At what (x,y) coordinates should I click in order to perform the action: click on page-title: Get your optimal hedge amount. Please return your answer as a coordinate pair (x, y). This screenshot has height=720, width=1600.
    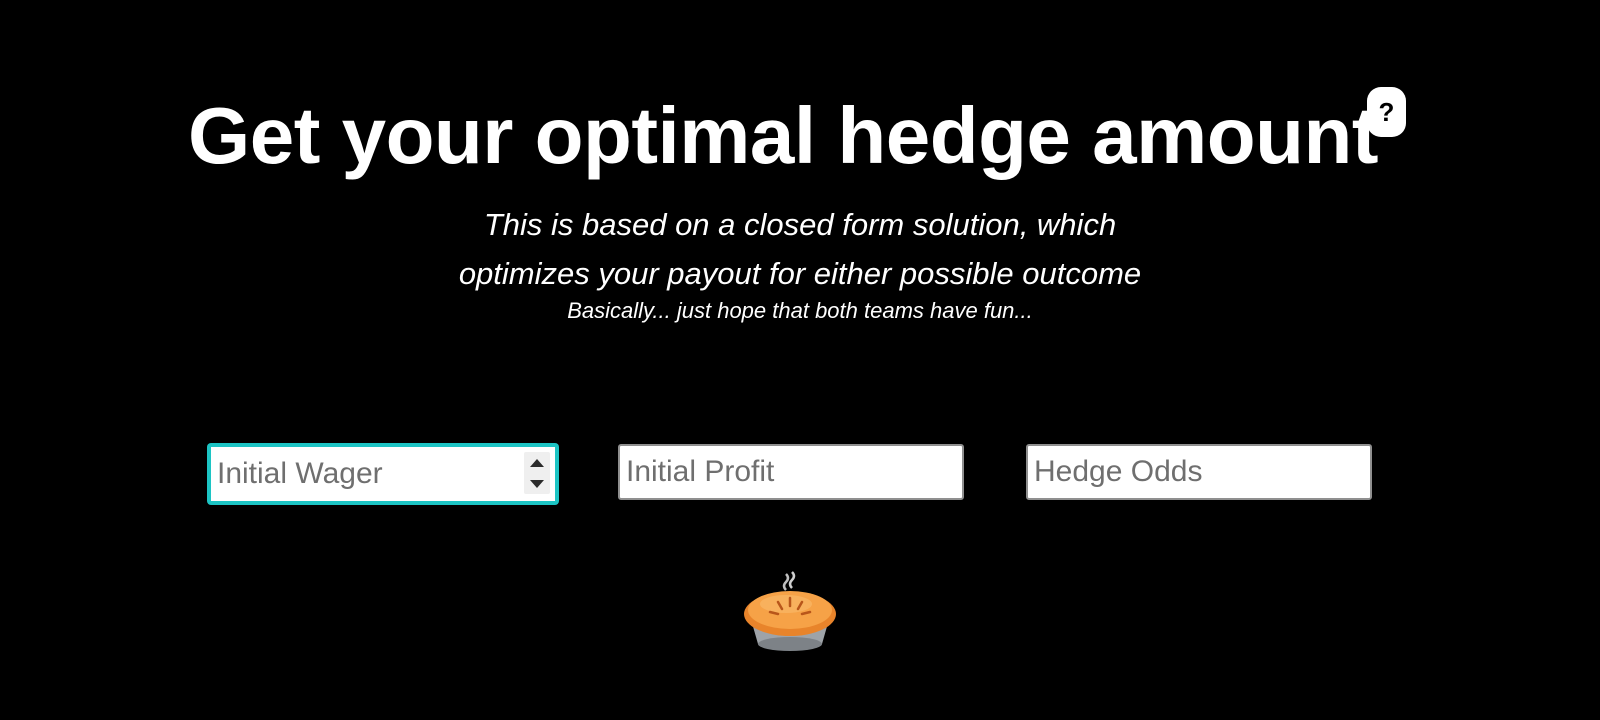
    Looking at the image, I should click on (783, 135).